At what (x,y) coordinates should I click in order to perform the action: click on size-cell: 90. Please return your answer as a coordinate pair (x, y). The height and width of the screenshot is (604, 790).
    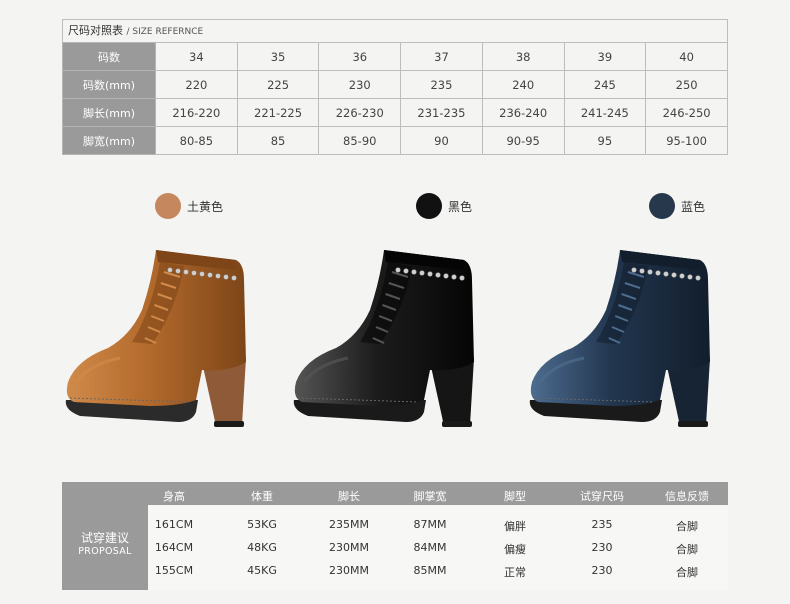
    Looking at the image, I should click on (441, 140).